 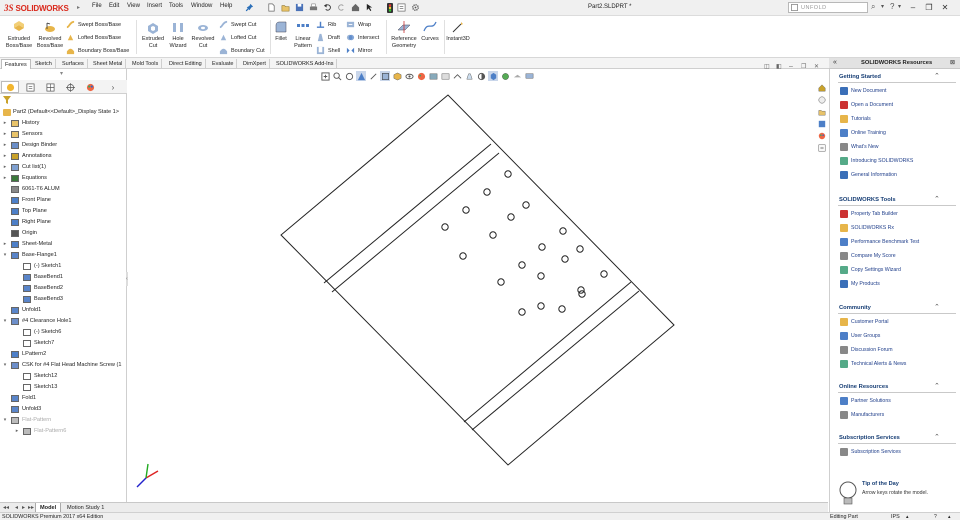 What do you see at coordinates (63, 178) in the screenshot?
I see `tree-item: ▸ Equations` at bounding box center [63, 178].